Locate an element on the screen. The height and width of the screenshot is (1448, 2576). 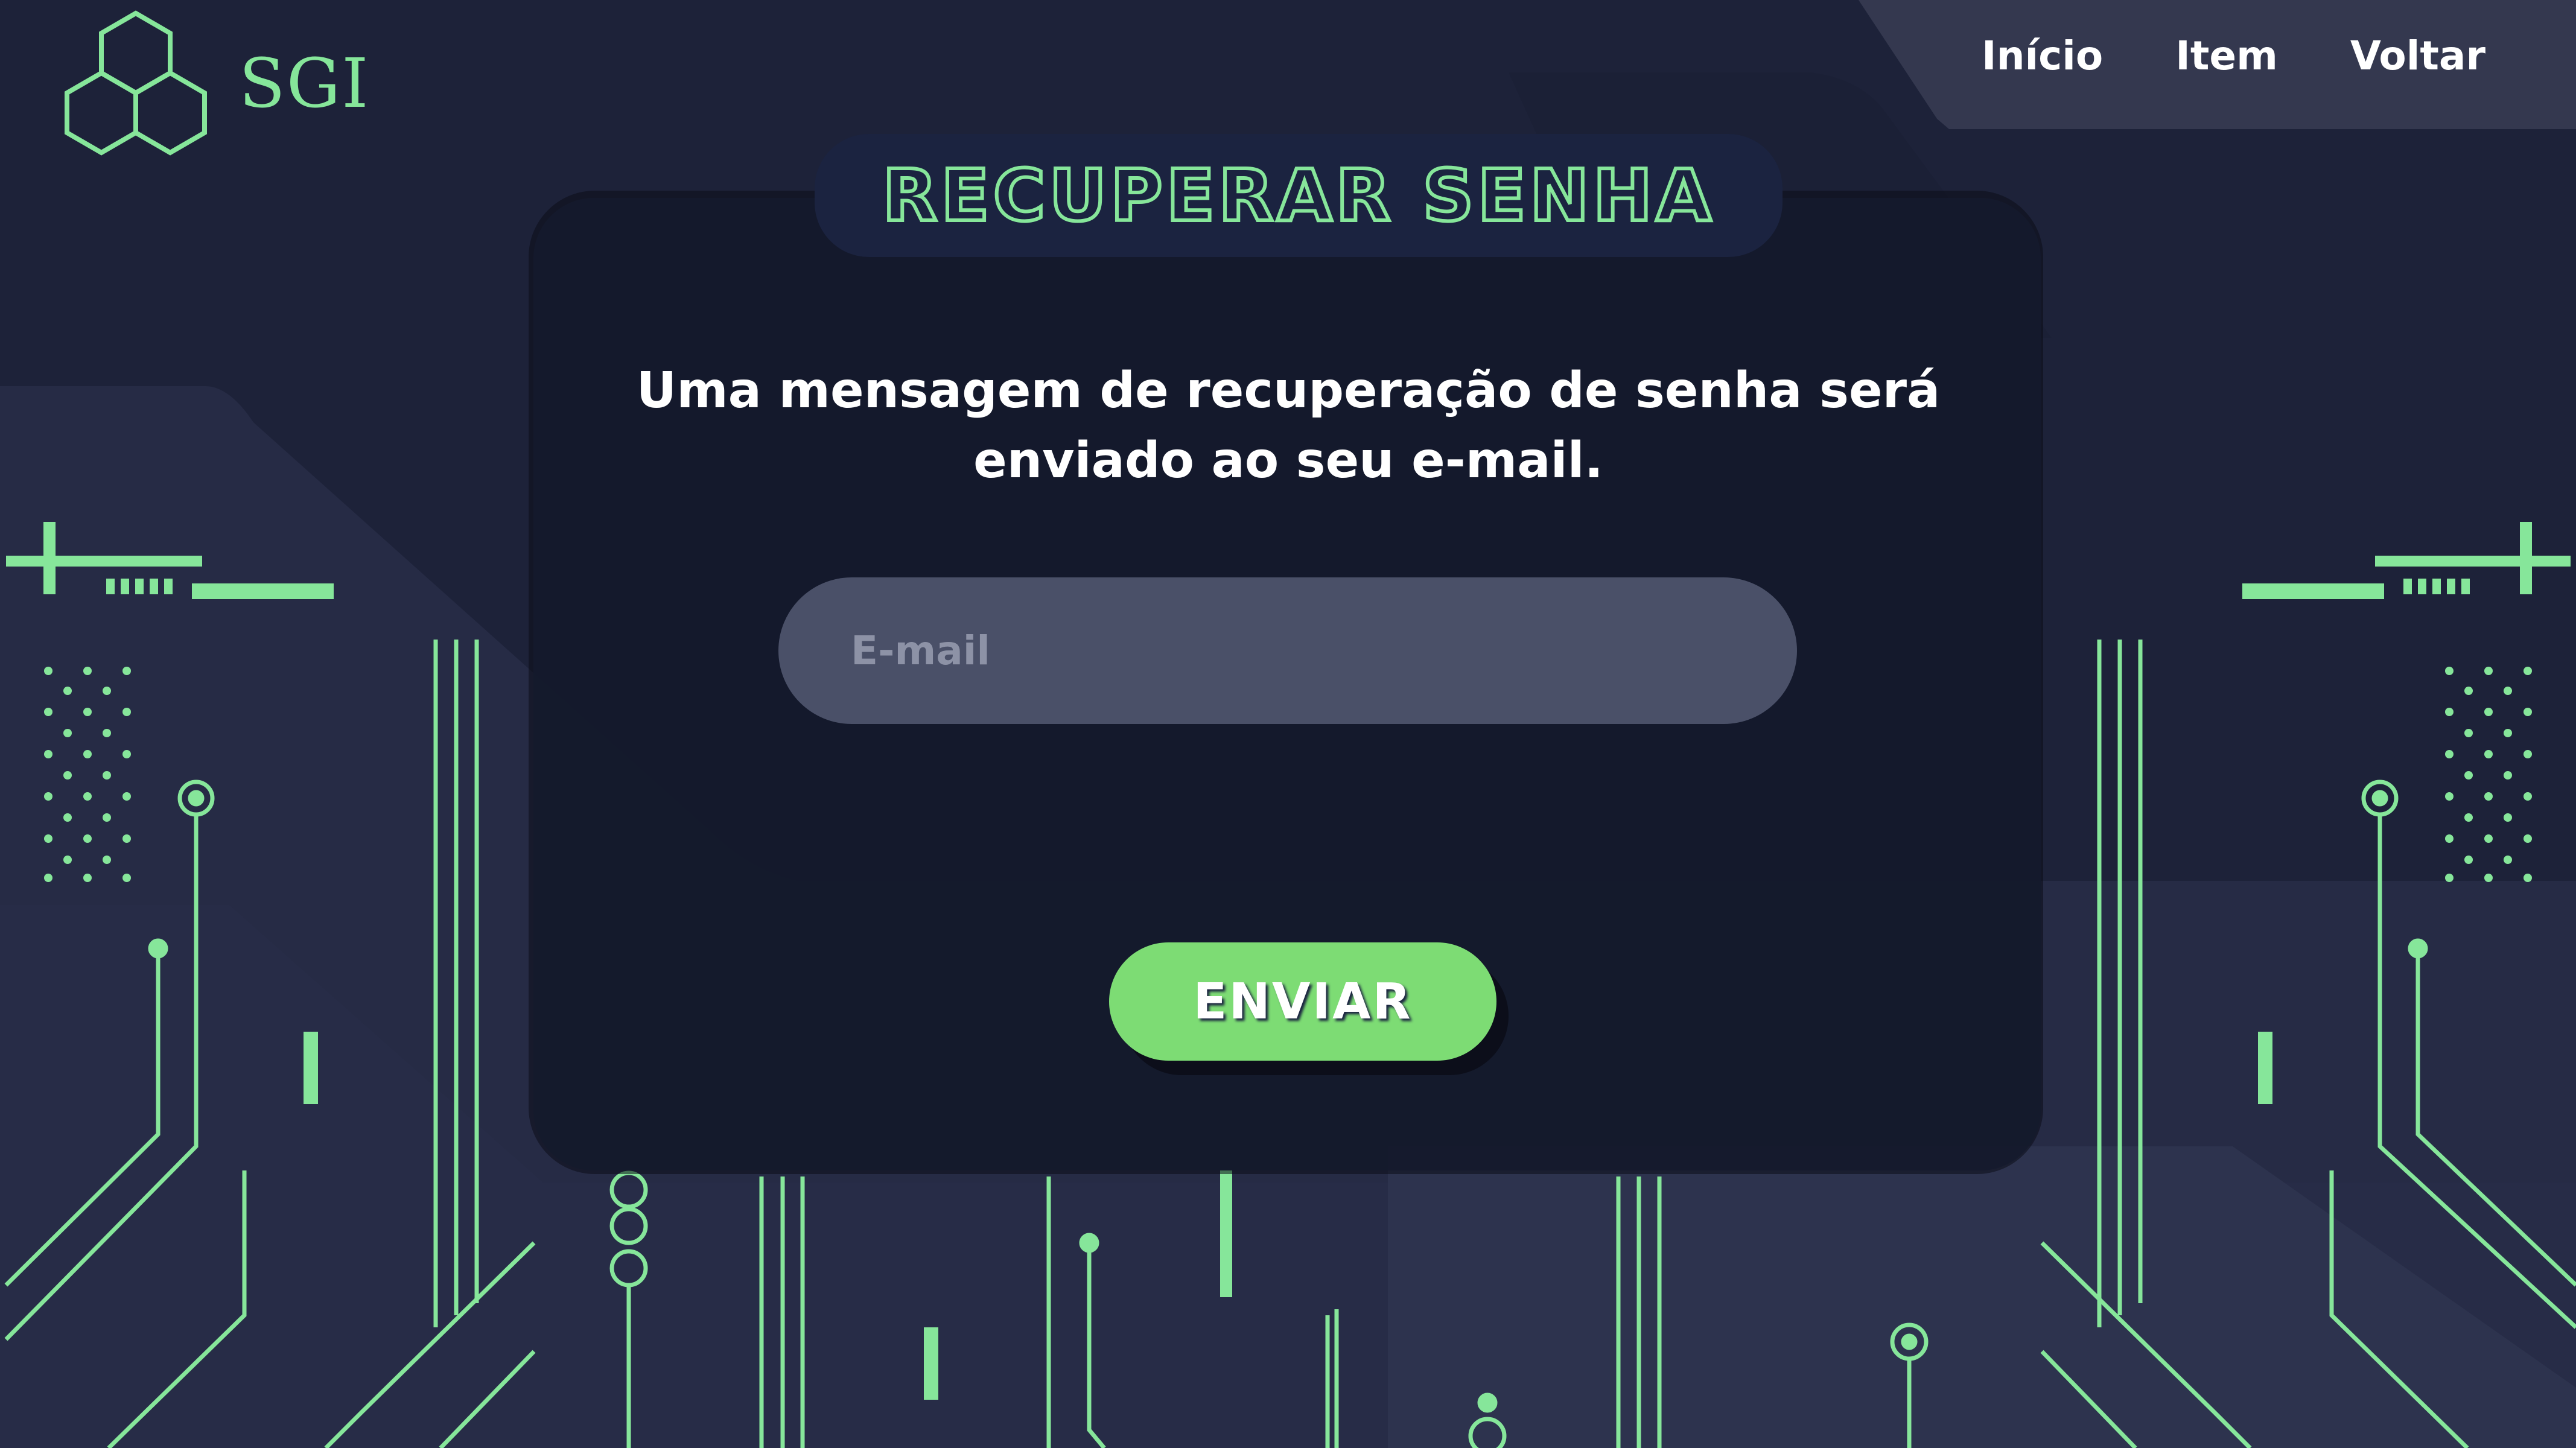
dot-grid-left is located at coordinates (87, 774).